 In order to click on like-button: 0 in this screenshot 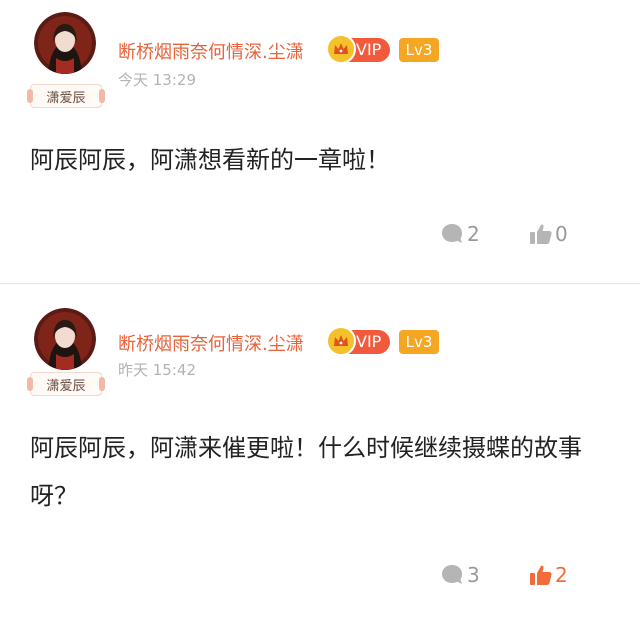, I will do `click(548, 234)`.